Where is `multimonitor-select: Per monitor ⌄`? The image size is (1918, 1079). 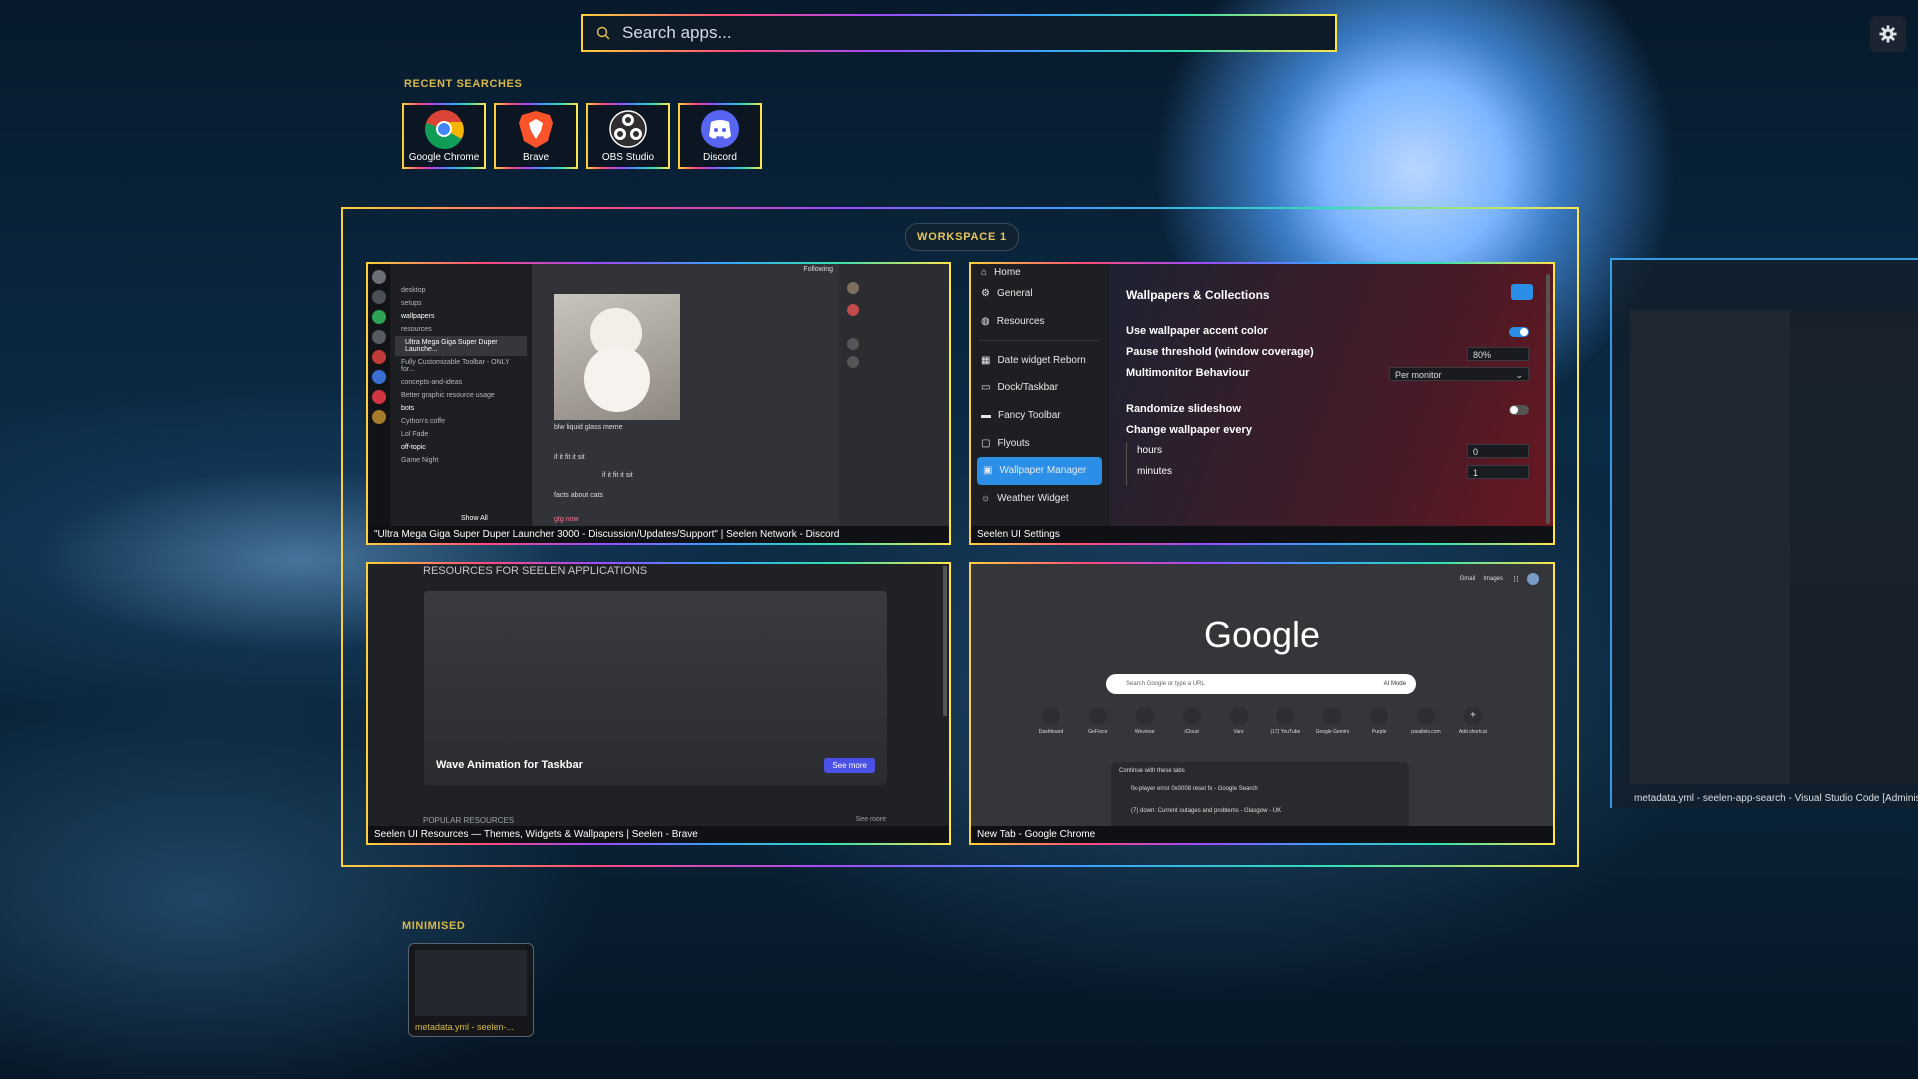 multimonitor-select: Per monitor ⌄ is located at coordinates (1459, 374).